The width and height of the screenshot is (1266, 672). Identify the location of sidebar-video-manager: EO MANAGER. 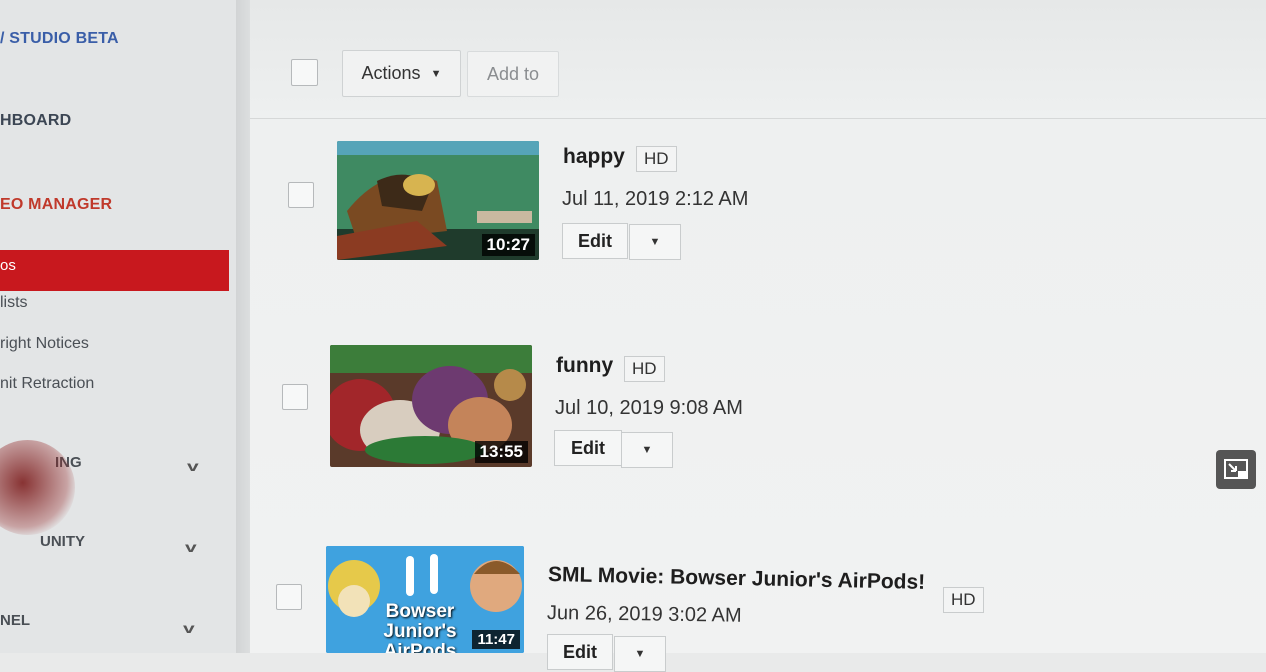
(56, 205).